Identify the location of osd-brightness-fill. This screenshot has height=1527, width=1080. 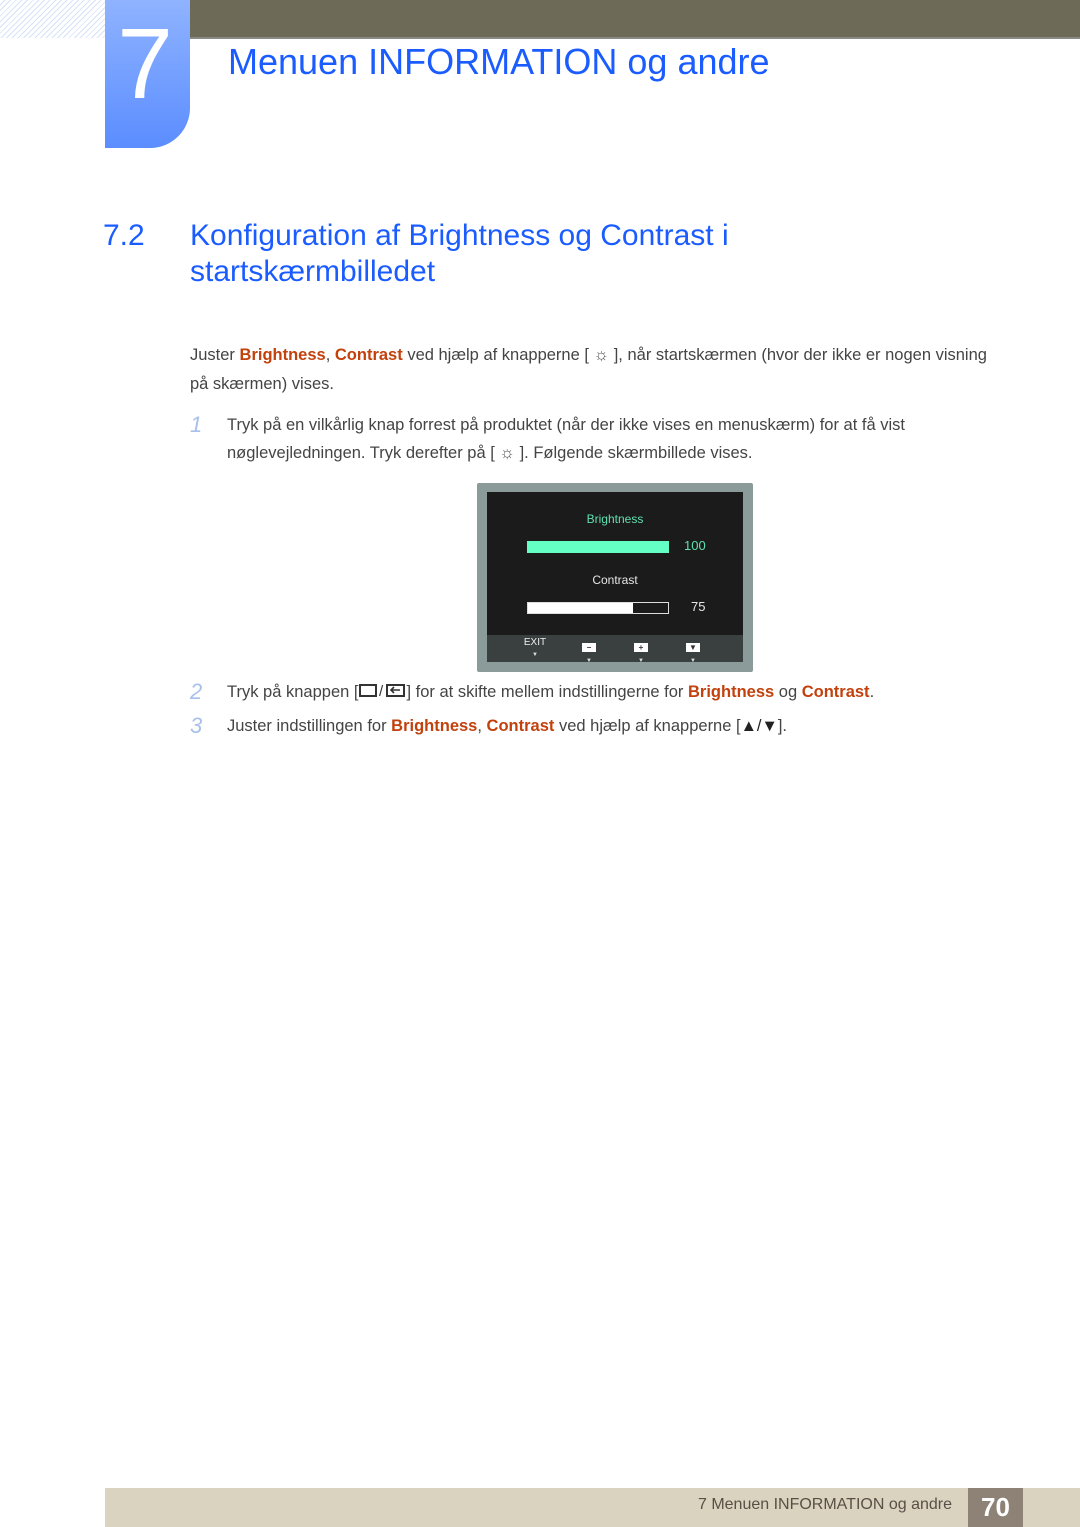
(598, 547).